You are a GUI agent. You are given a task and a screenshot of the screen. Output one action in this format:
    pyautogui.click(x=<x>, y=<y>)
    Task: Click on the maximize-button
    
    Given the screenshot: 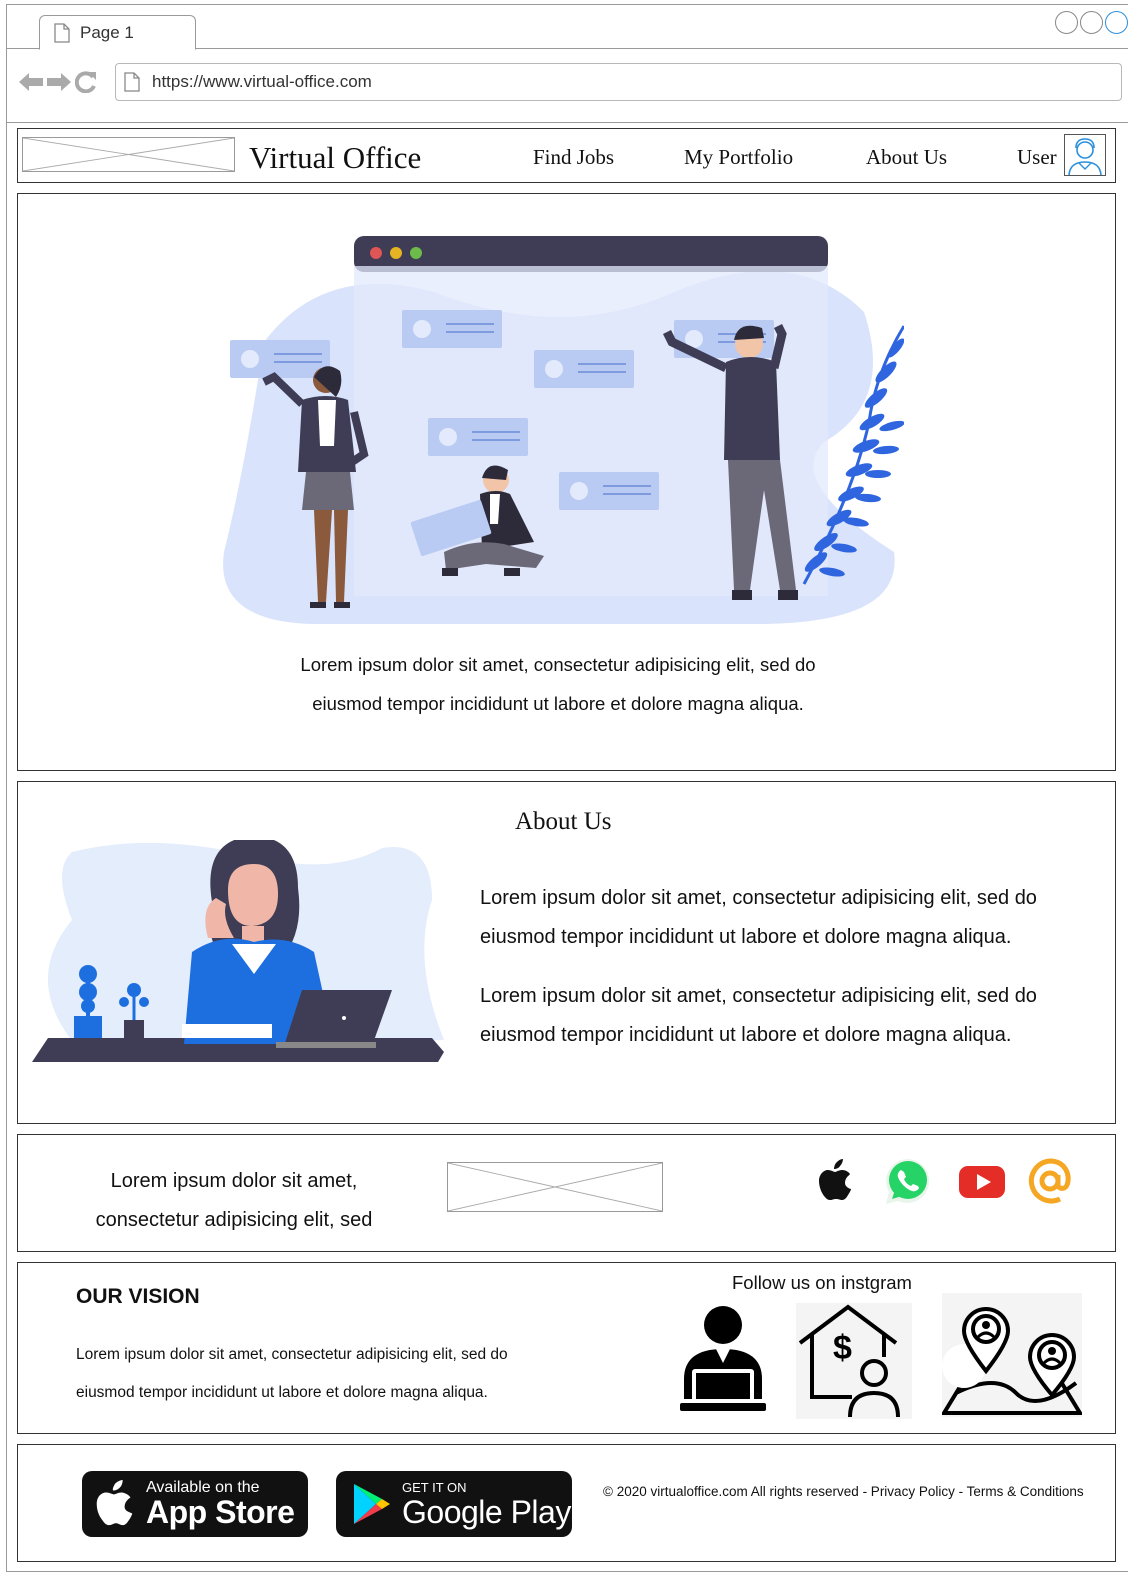 What is the action you would take?
    pyautogui.click(x=1091, y=22)
    